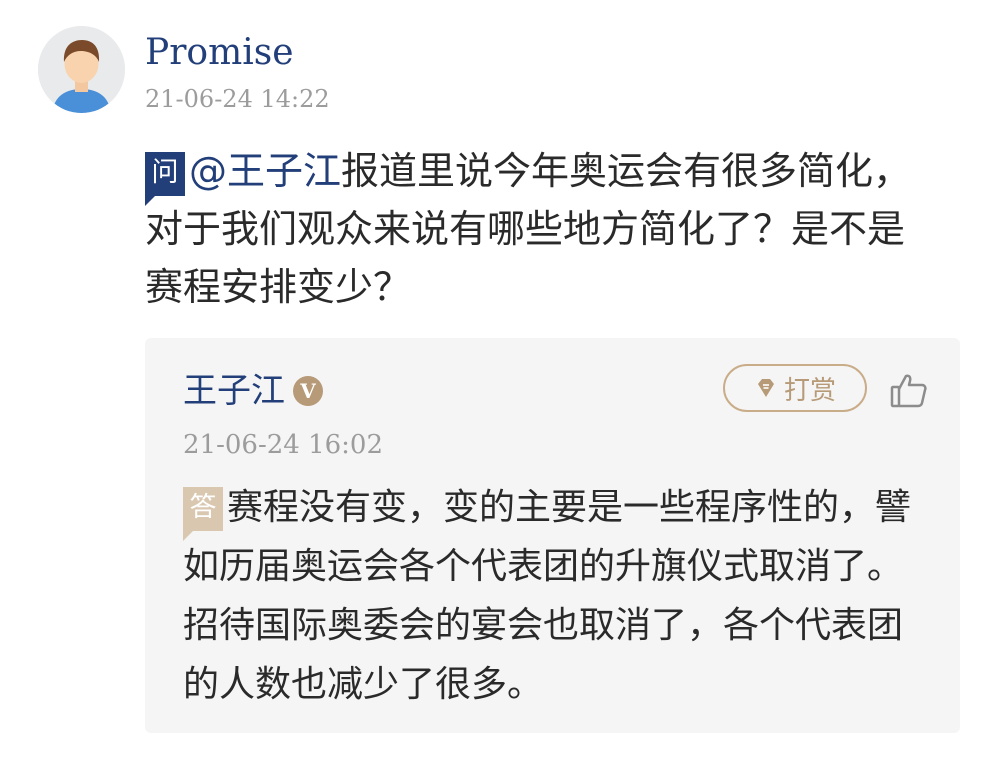  Describe the element at coordinates (308, 391) in the screenshot. I see `verified-badge-icon: V` at that location.